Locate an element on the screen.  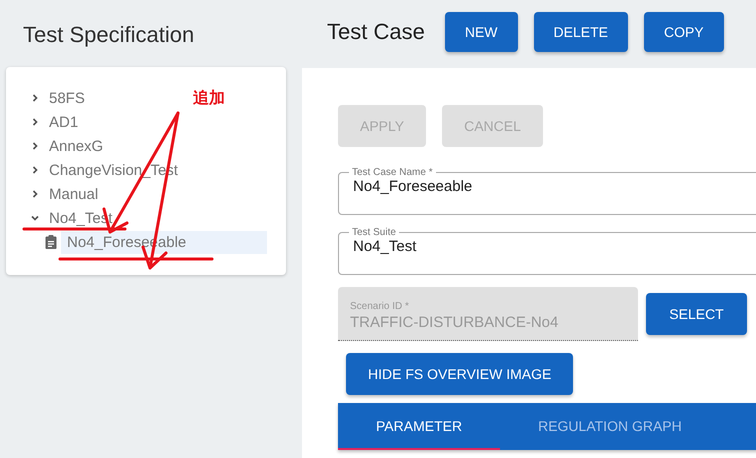
field-value: TRAFFIC-DISTURBANCE-No4 is located at coordinates (455, 322).